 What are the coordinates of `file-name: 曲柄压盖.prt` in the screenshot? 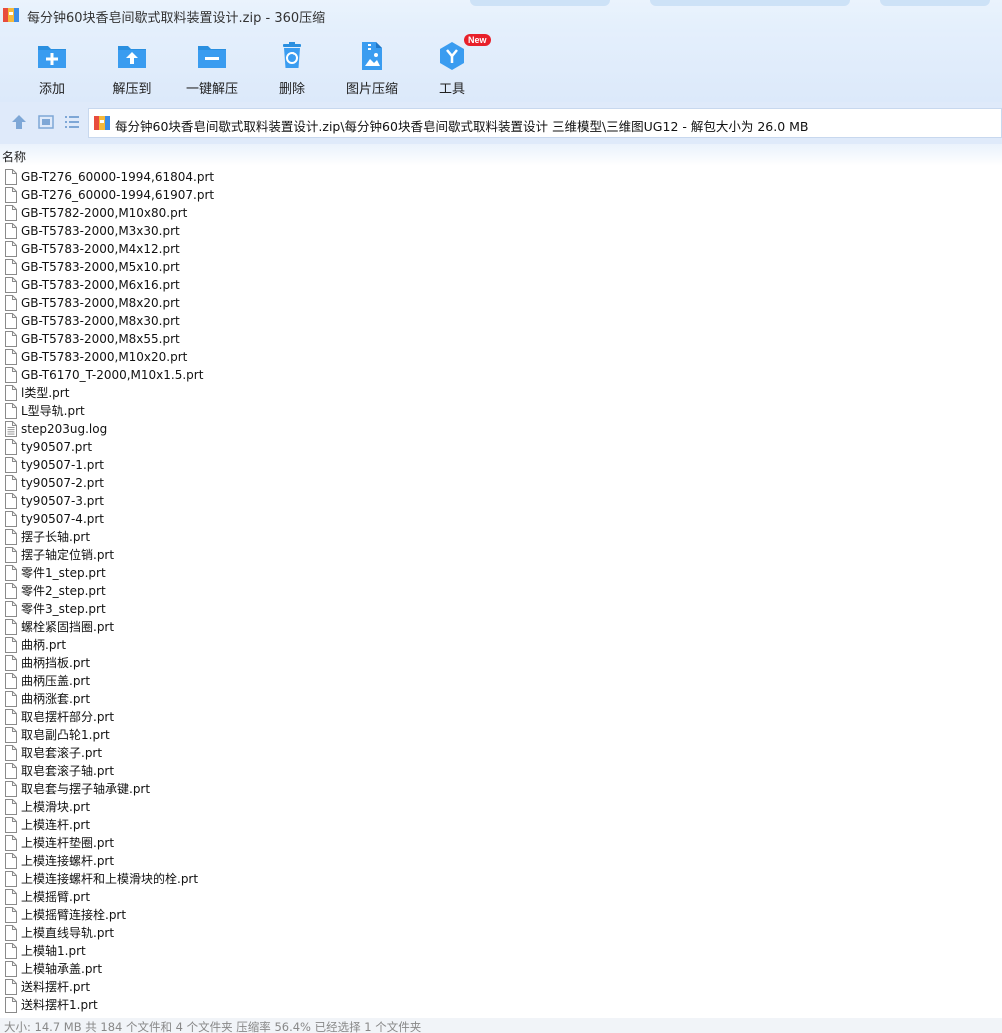 It's located at (56, 681).